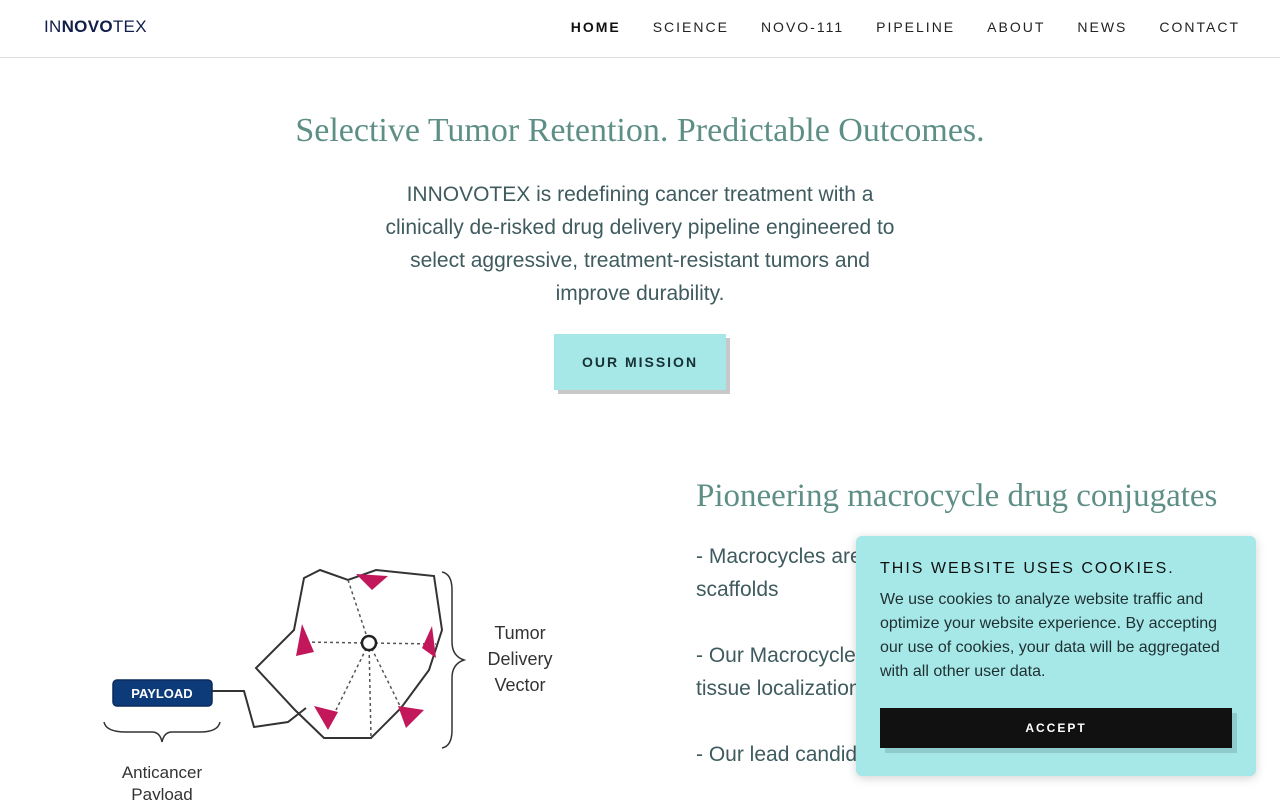 Image resolution: width=1280 pixels, height=805 pixels. What do you see at coordinates (162, 772) in the screenshot?
I see `anticancer-label-line1: Anticancer` at bounding box center [162, 772].